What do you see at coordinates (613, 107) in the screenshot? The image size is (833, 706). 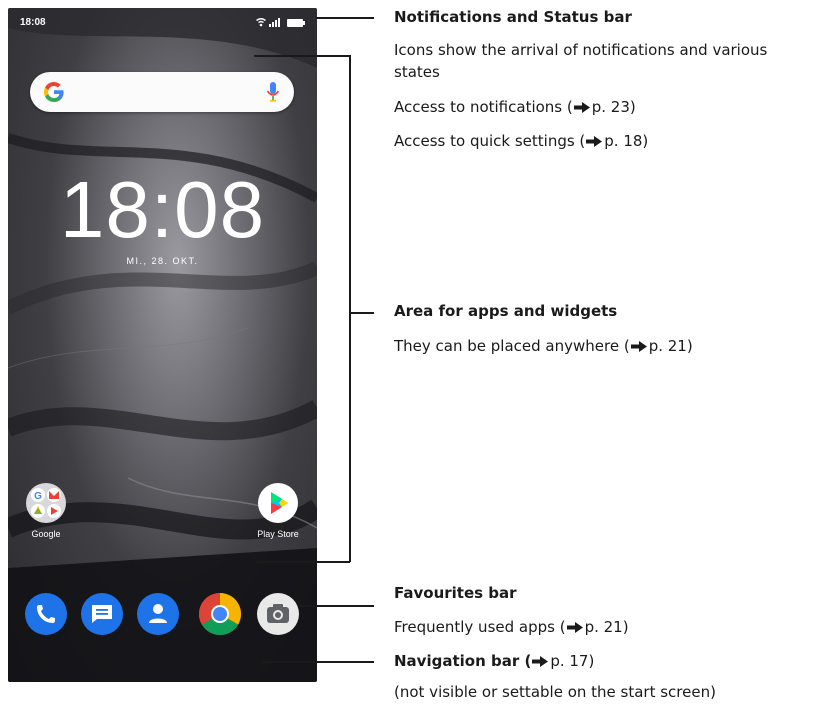 I see `access-notifications-page: p. 23)` at bounding box center [613, 107].